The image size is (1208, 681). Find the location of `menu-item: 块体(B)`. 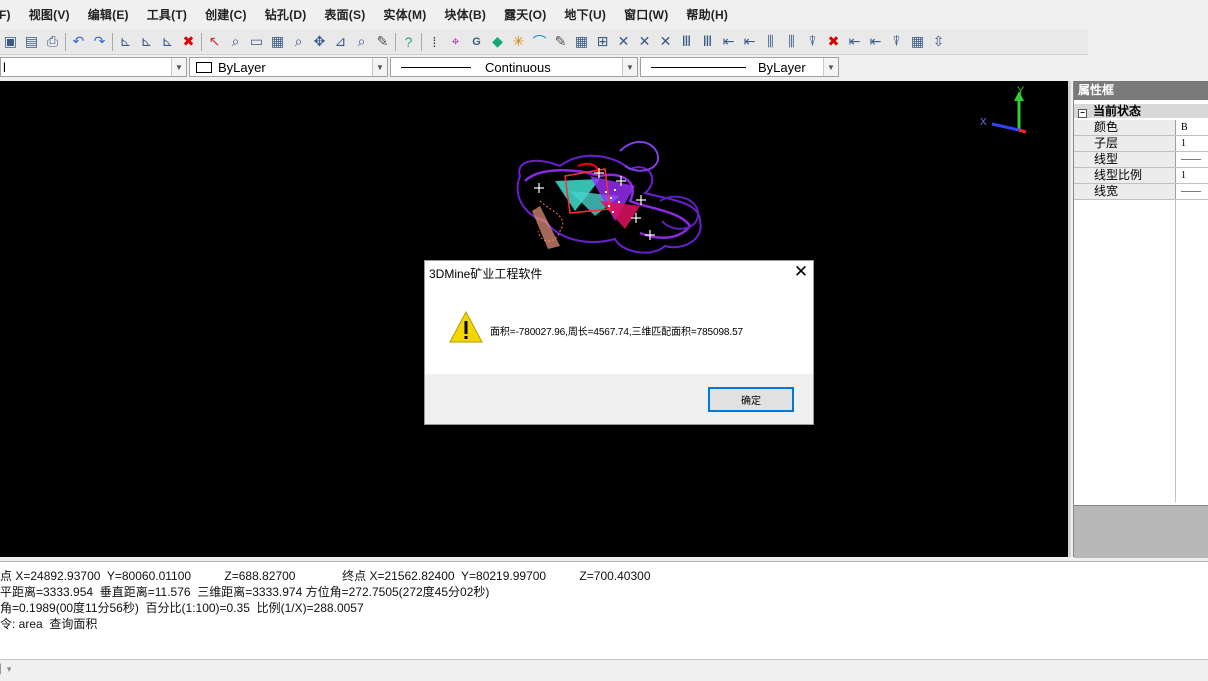

menu-item: 块体(B) is located at coordinates (465, 14).